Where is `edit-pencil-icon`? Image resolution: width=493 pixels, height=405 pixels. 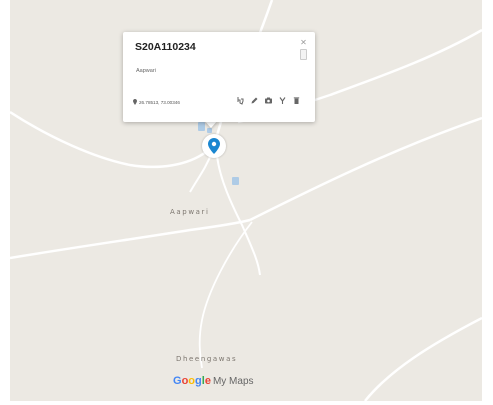
edit-pencil-icon is located at coordinates (254, 100).